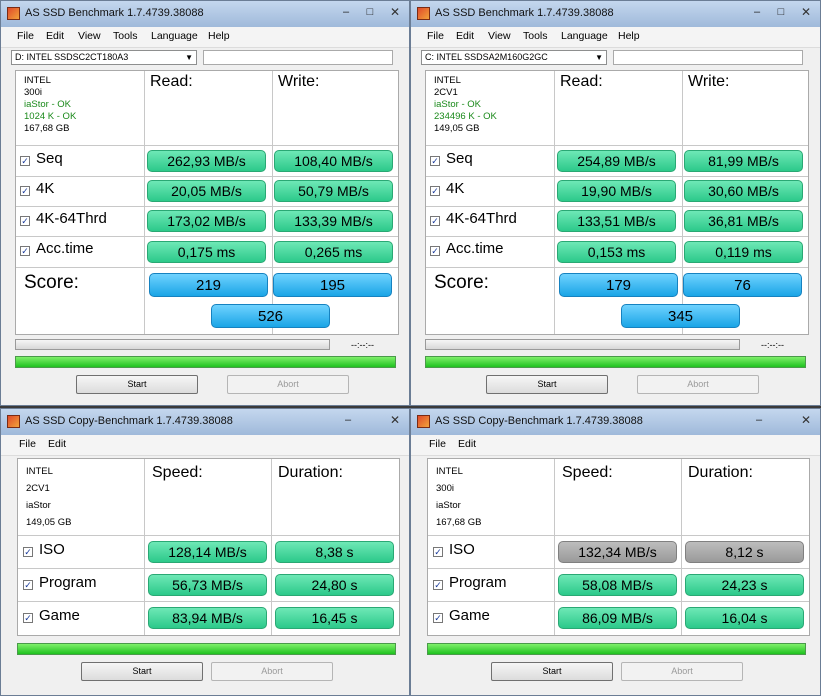 The height and width of the screenshot is (696, 821). Describe the element at coordinates (68, 582) in the screenshot. I see `program-label: Program` at that location.